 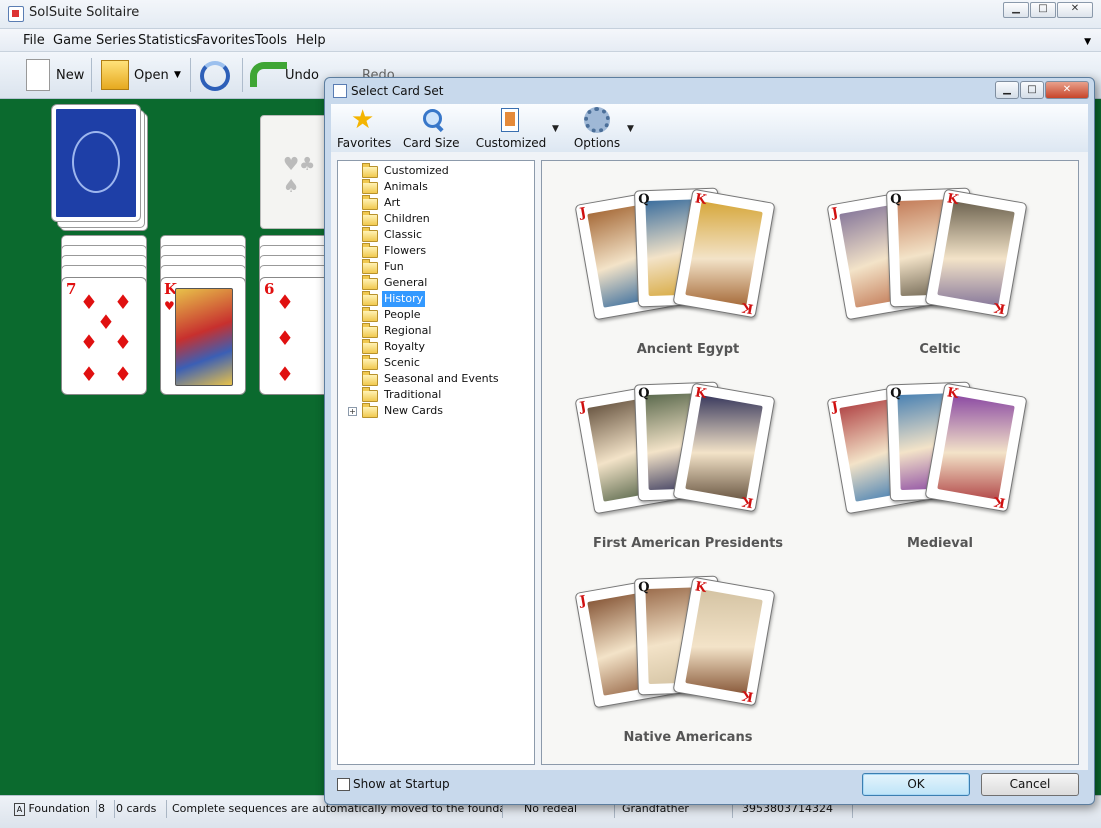 I want to click on maximize-button: □, so click(x=1043, y=10).